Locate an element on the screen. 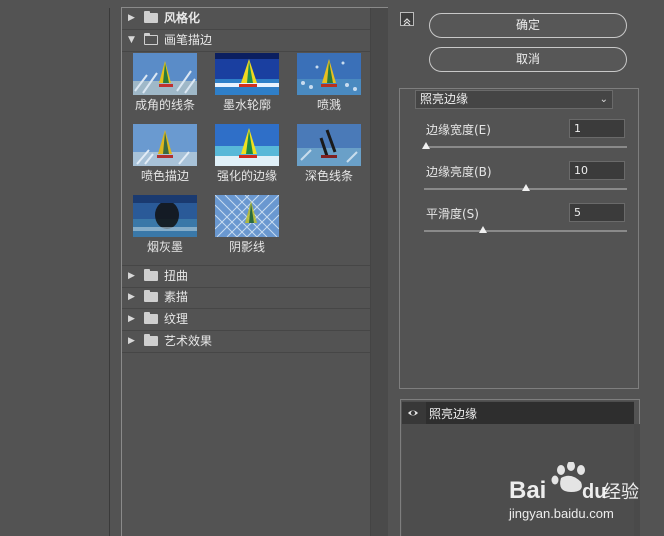 The height and width of the screenshot is (536, 664). category-sketch: ▶ 素描 is located at coordinates (246, 298).